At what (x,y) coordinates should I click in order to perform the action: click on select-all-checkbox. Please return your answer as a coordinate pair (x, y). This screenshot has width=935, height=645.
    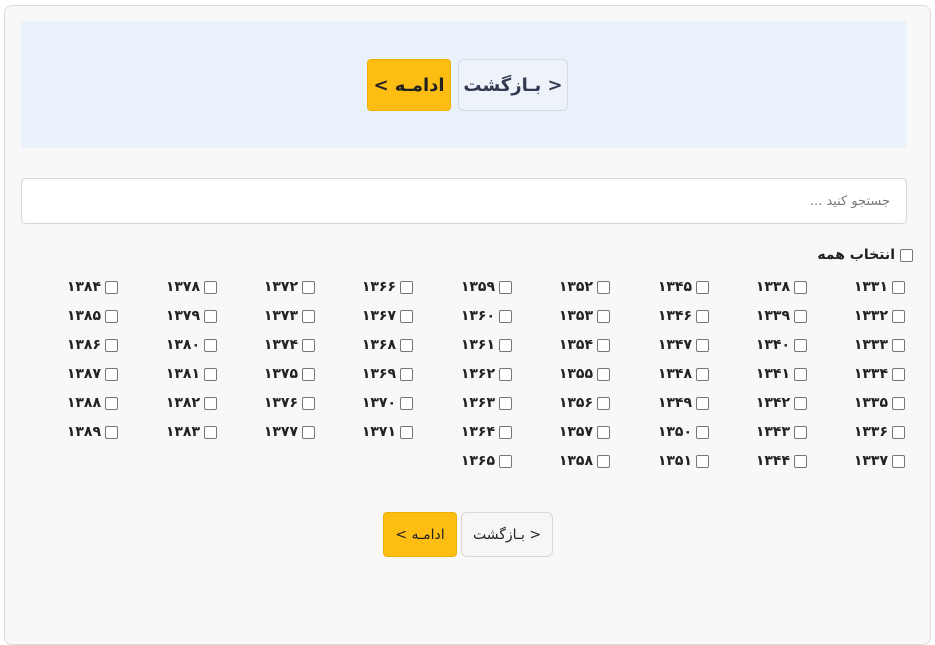
    Looking at the image, I should click on (906, 255).